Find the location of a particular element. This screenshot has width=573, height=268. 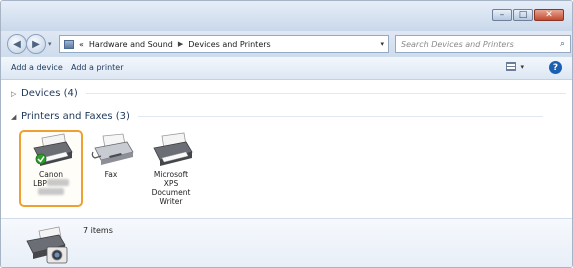

view-options-icon is located at coordinates (511, 66).